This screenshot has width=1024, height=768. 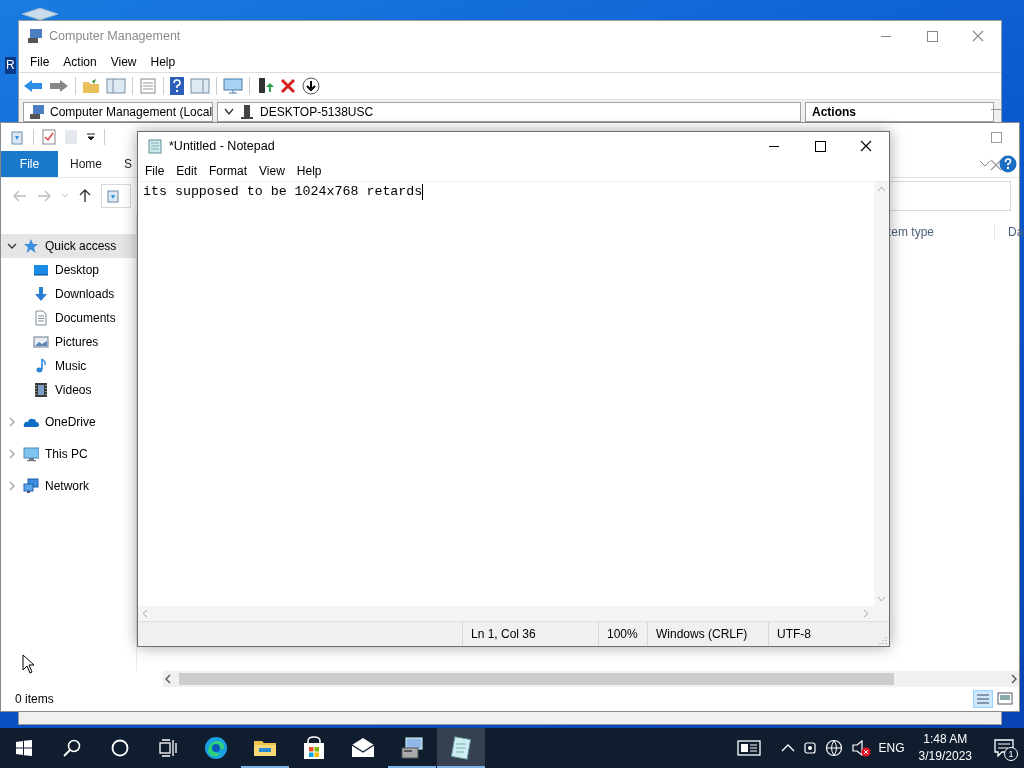 I want to click on scroll-up-icon, so click(x=881, y=189).